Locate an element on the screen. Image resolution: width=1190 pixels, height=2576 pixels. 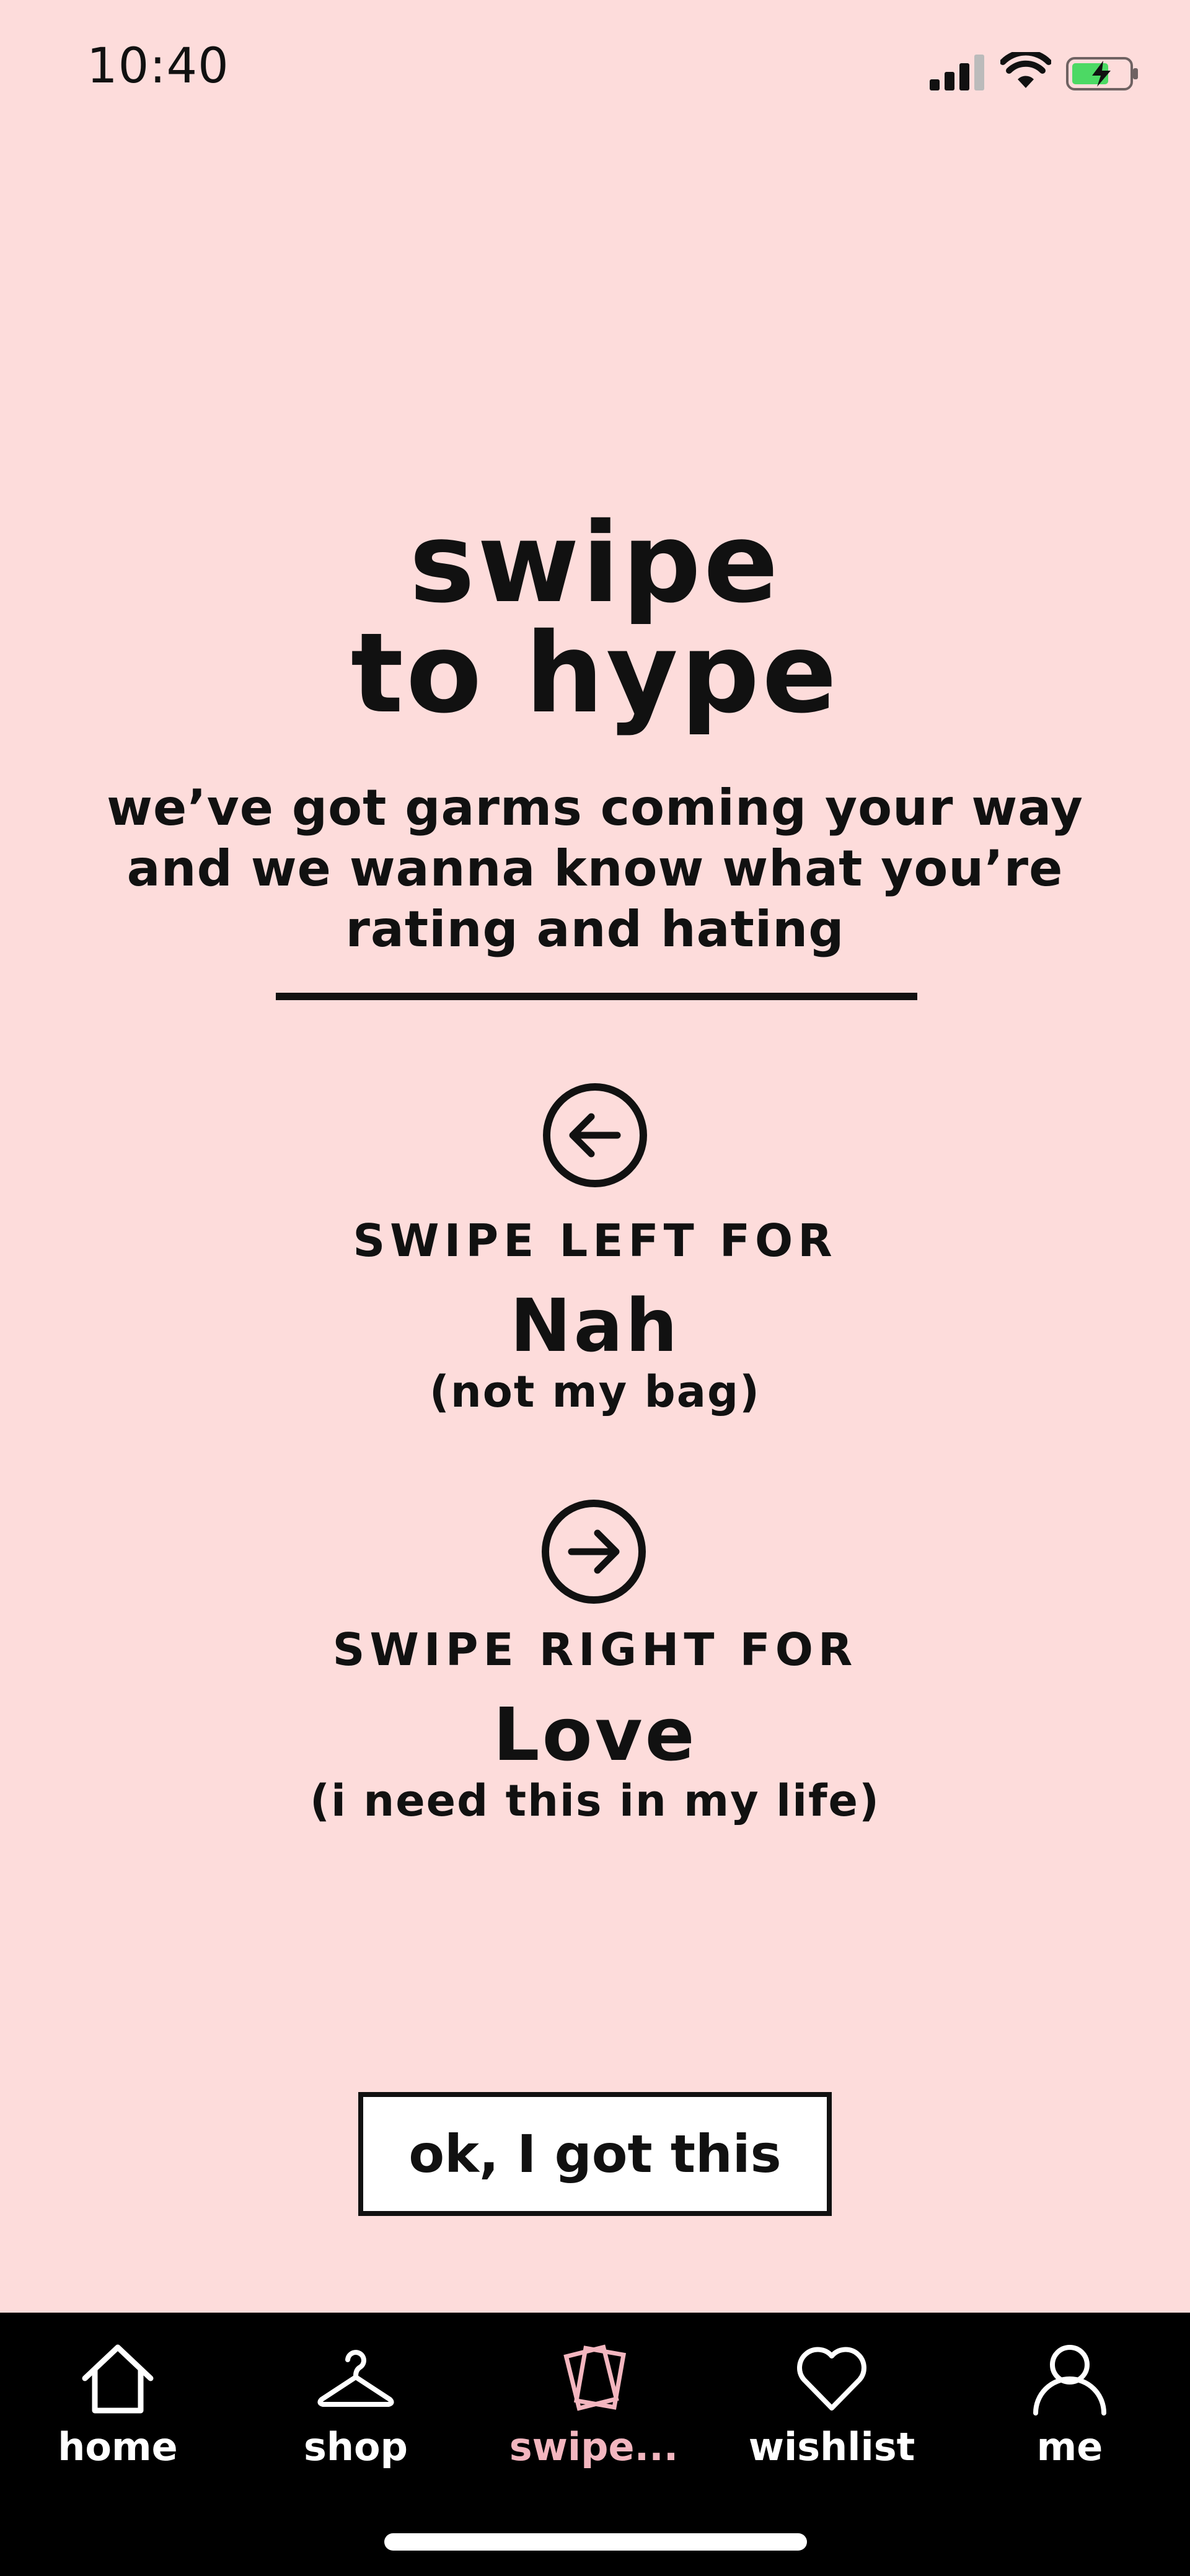
ok-got-this-button: ok, I got this is located at coordinates (595, 2154).